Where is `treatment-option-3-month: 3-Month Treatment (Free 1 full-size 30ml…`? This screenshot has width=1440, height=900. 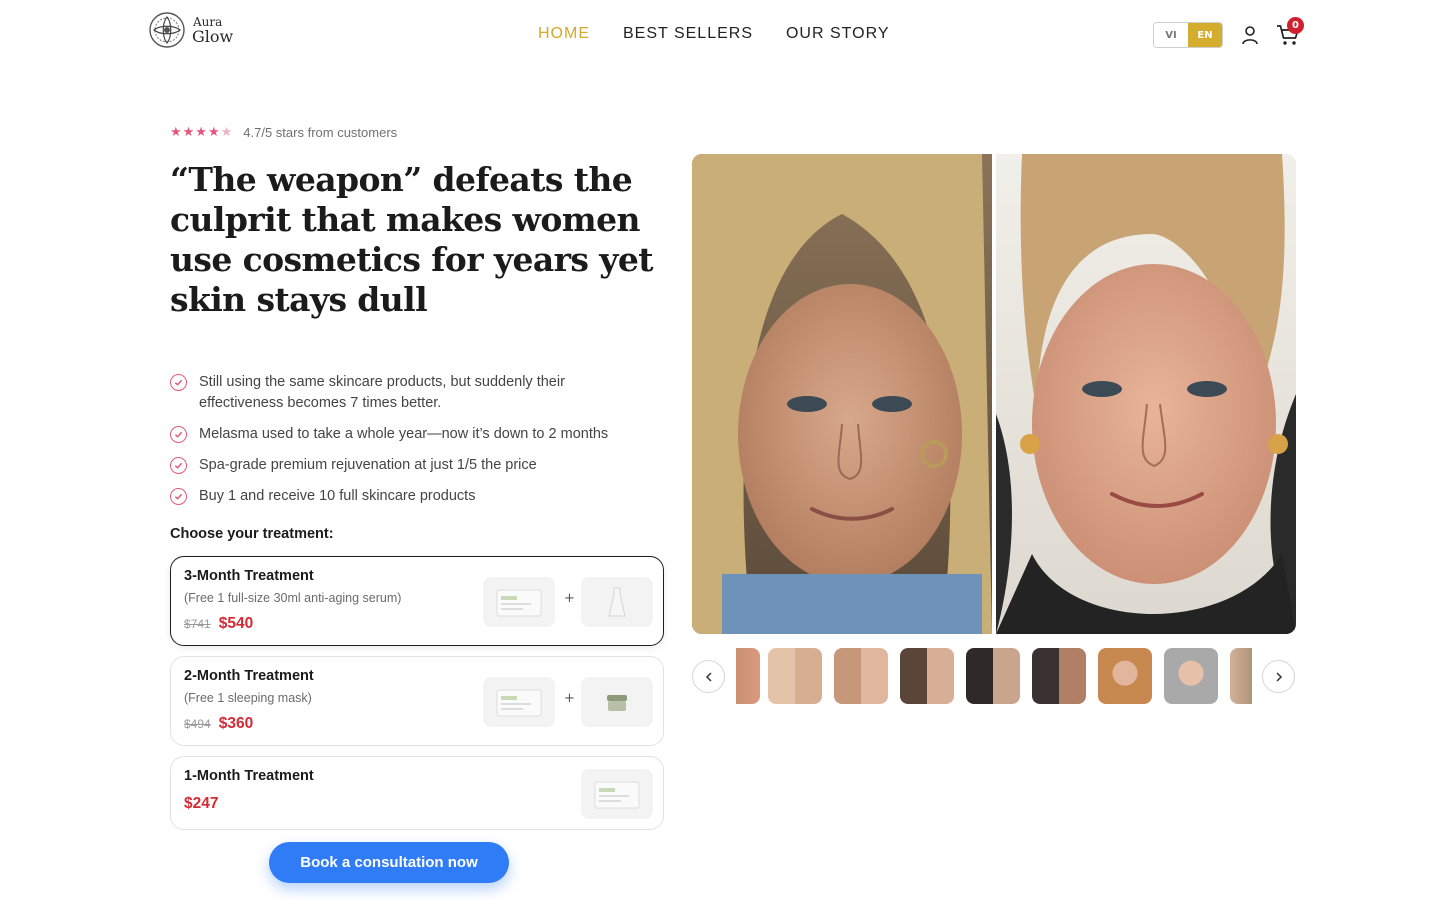 treatment-option-3-month: 3-Month Treatment (Free 1 full-size 30ml… is located at coordinates (417, 601).